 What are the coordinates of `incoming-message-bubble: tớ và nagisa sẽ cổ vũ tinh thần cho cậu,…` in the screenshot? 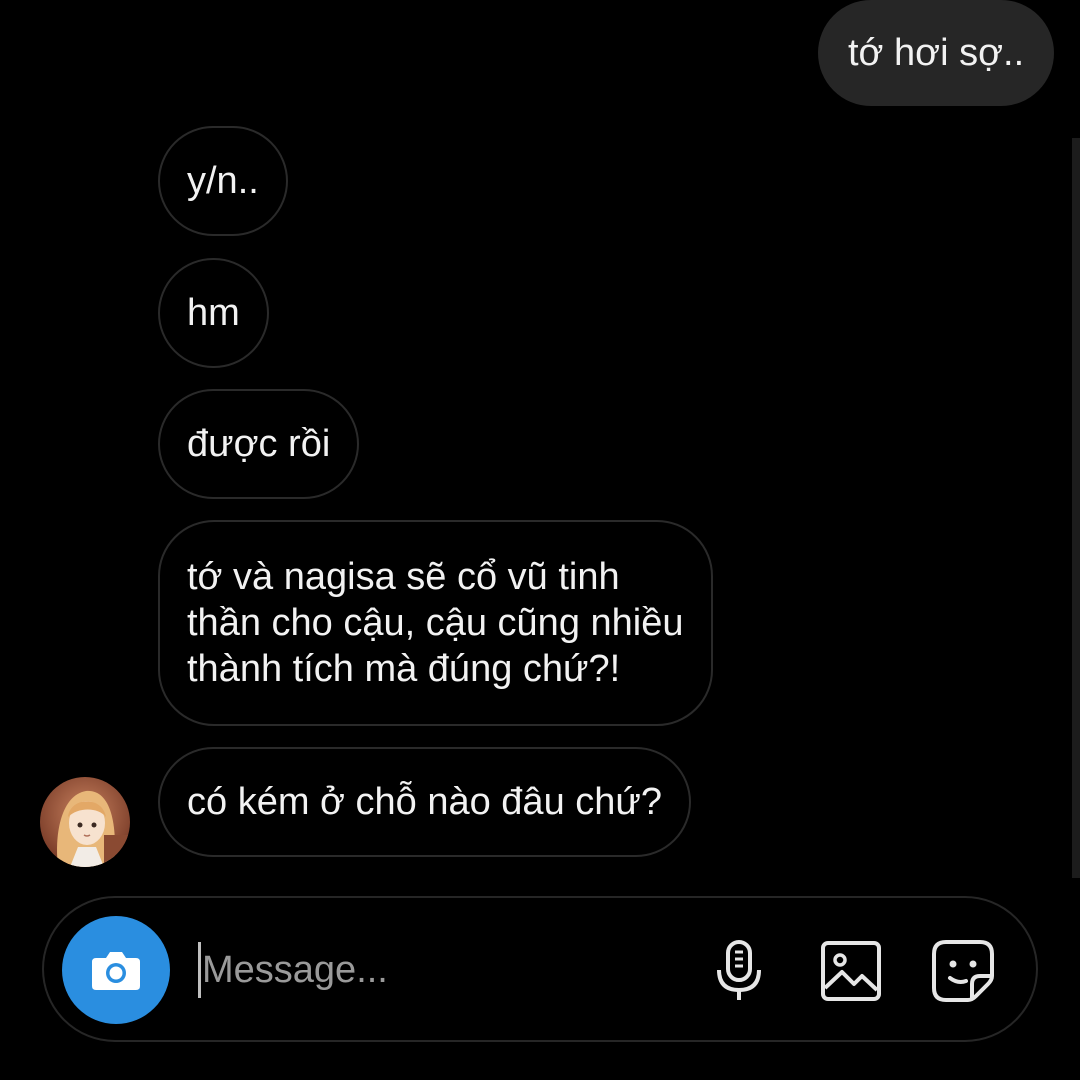 It's located at (435, 623).